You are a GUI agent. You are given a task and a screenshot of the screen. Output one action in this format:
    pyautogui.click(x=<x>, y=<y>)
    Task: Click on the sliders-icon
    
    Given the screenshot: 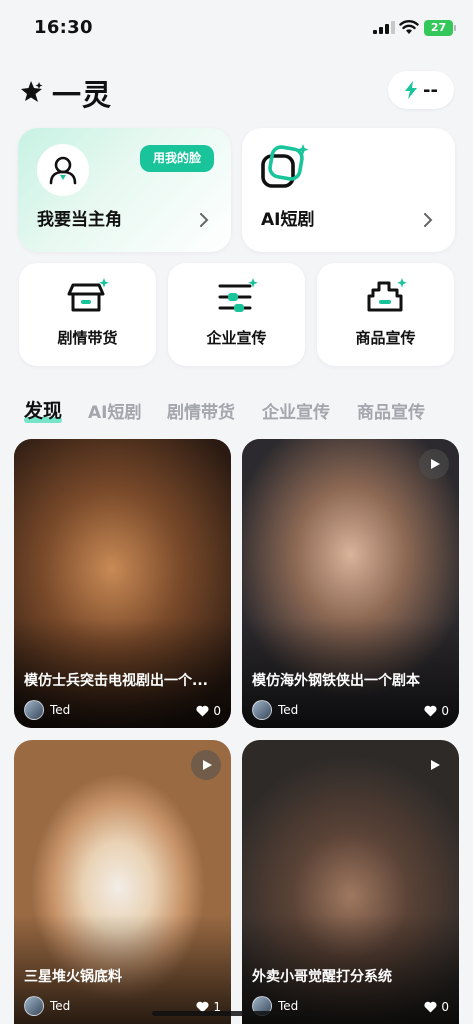 What is the action you would take?
    pyautogui.click(x=238, y=295)
    